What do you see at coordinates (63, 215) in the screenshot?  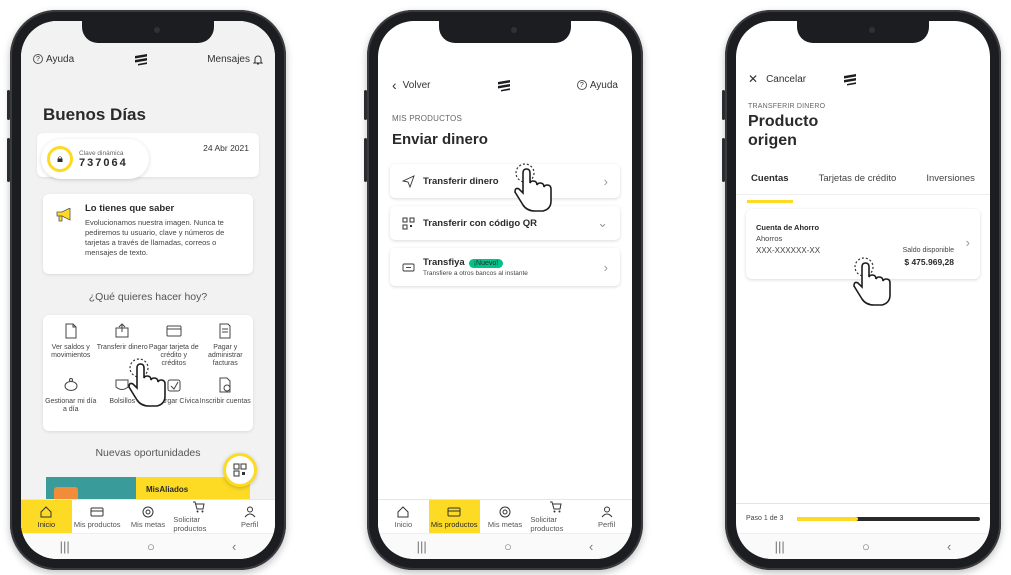 I see `megaphone-icon` at bounding box center [63, 215].